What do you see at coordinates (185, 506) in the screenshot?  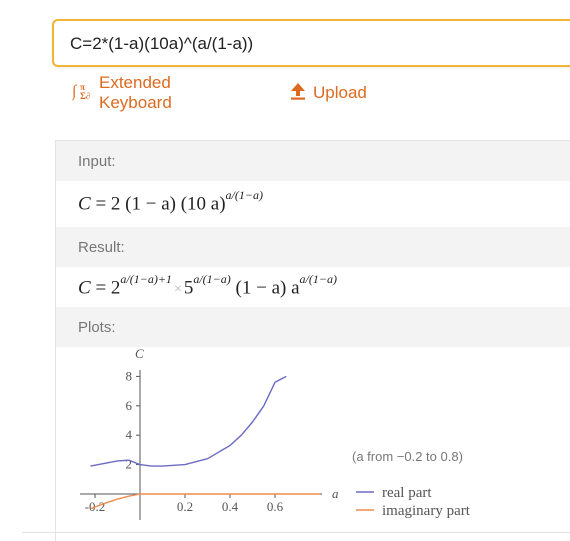 I see `x-tick-label: 0.2` at bounding box center [185, 506].